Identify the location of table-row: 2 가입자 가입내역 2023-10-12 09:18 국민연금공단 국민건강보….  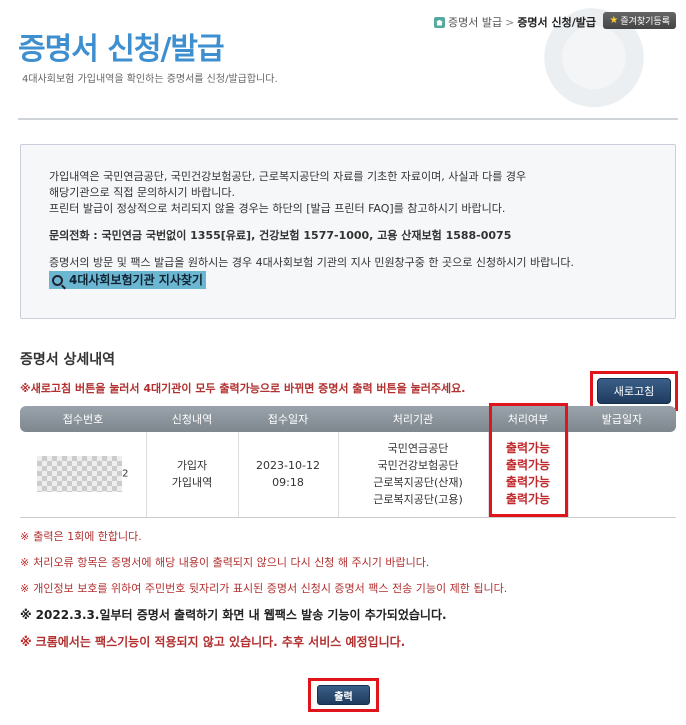
(348, 475).